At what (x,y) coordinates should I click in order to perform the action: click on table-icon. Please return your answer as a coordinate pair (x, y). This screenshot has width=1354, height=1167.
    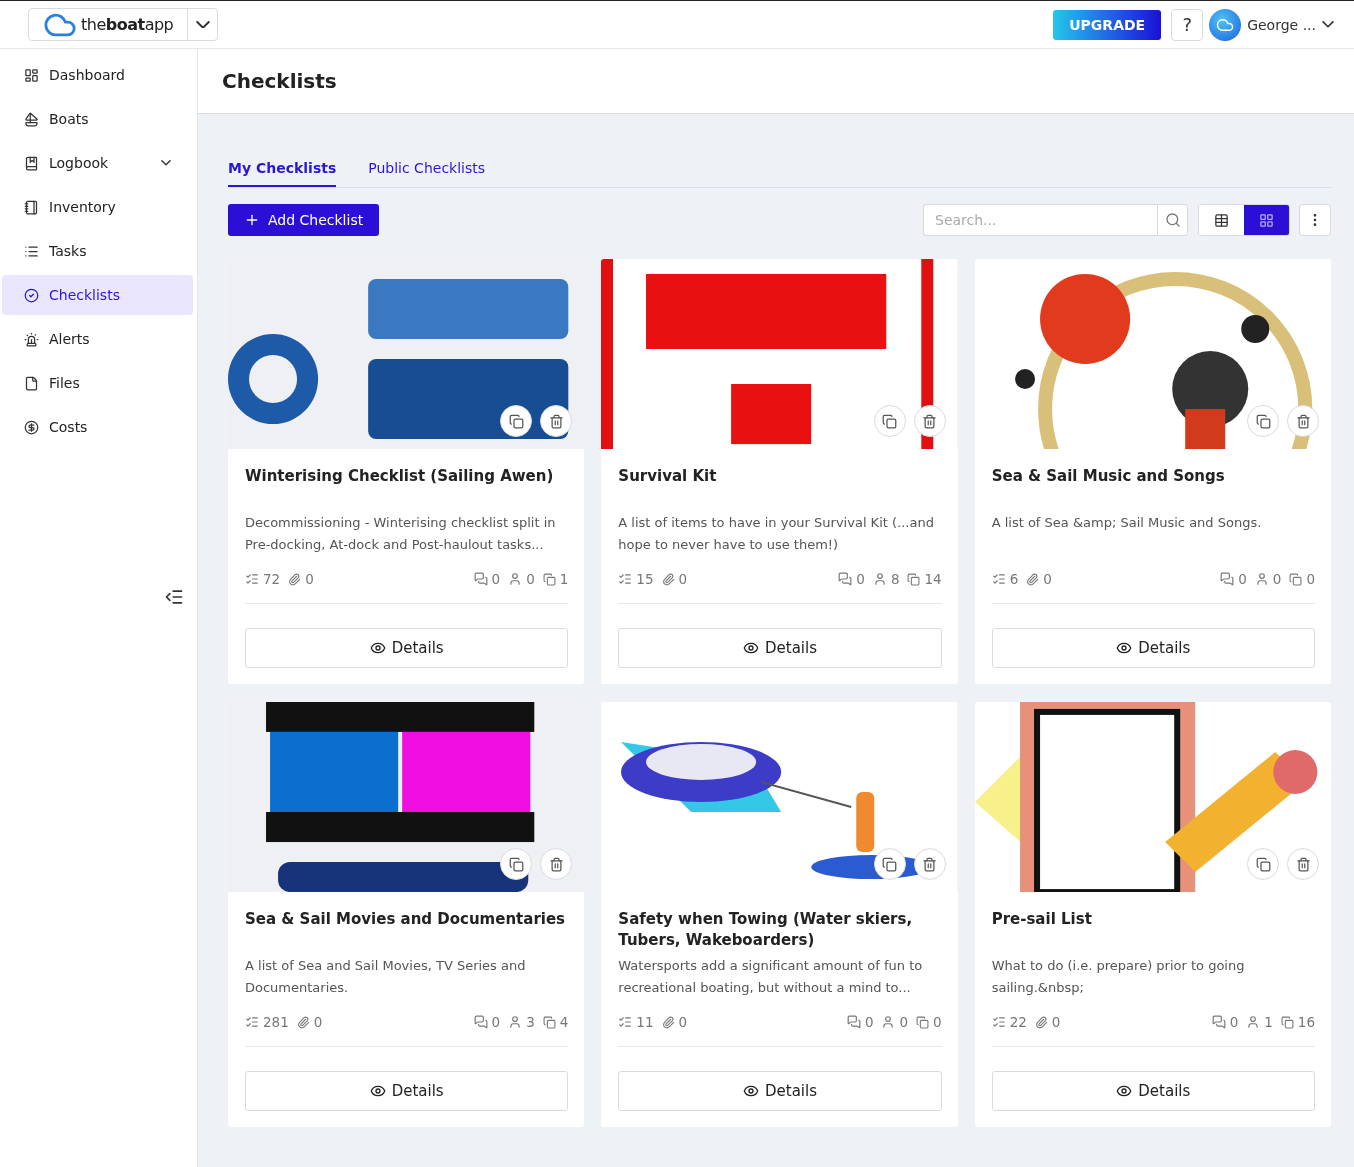
    Looking at the image, I should click on (1221, 220).